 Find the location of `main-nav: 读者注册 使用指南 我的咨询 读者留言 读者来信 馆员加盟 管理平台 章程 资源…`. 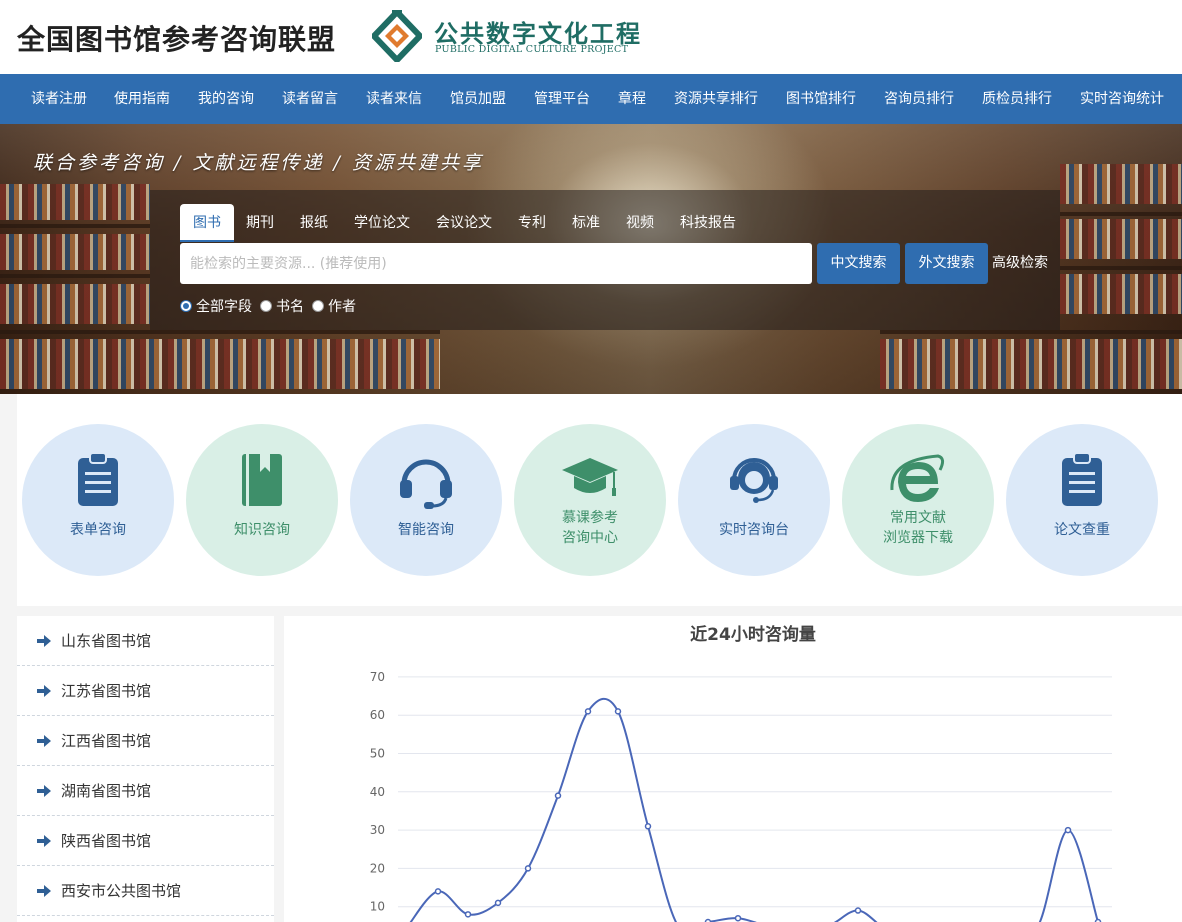

main-nav: 读者注册 使用指南 我的咨询 读者留言 读者来信 馆员加盟 管理平台 章程 资源… is located at coordinates (591, 99).